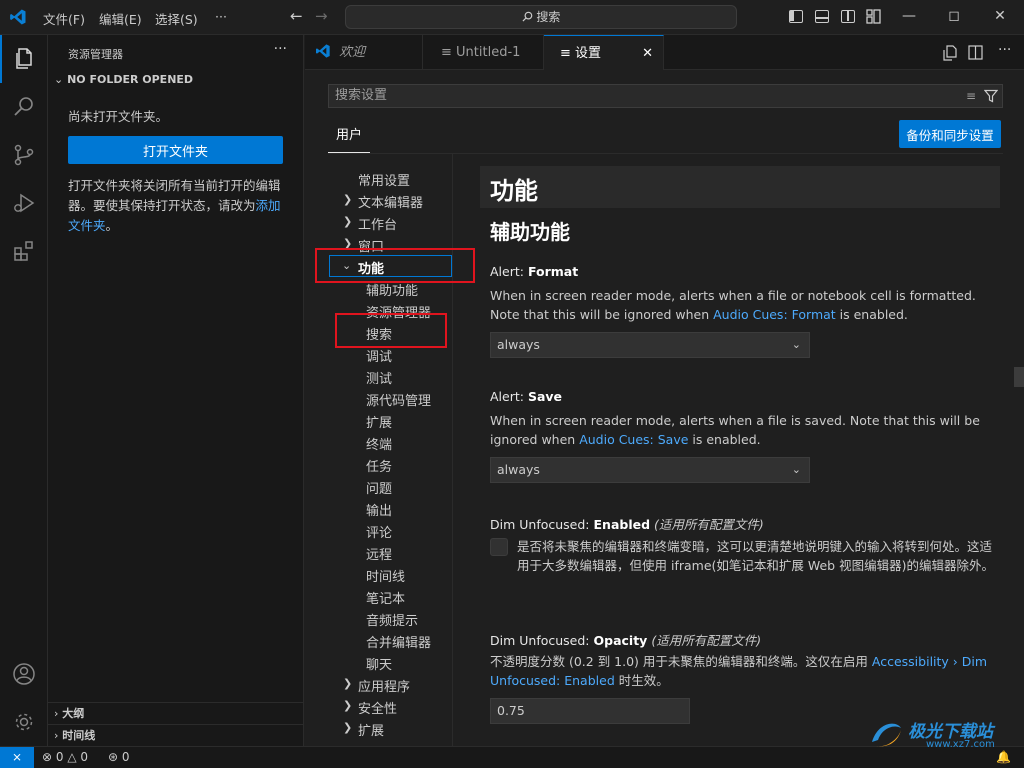 Image resolution: width=1024 pixels, height=768 pixels. Describe the element at coordinates (377, 223) in the screenshot. I see `toc-item-workbench: 工作台` at that location.